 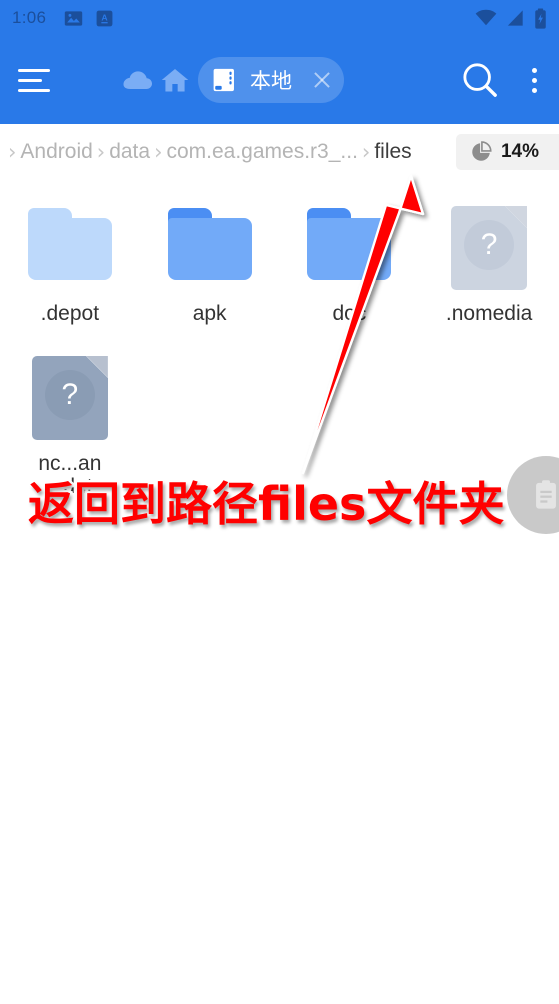 I want to click on tab-local-storage: 本地, so click(x=271, y=80).